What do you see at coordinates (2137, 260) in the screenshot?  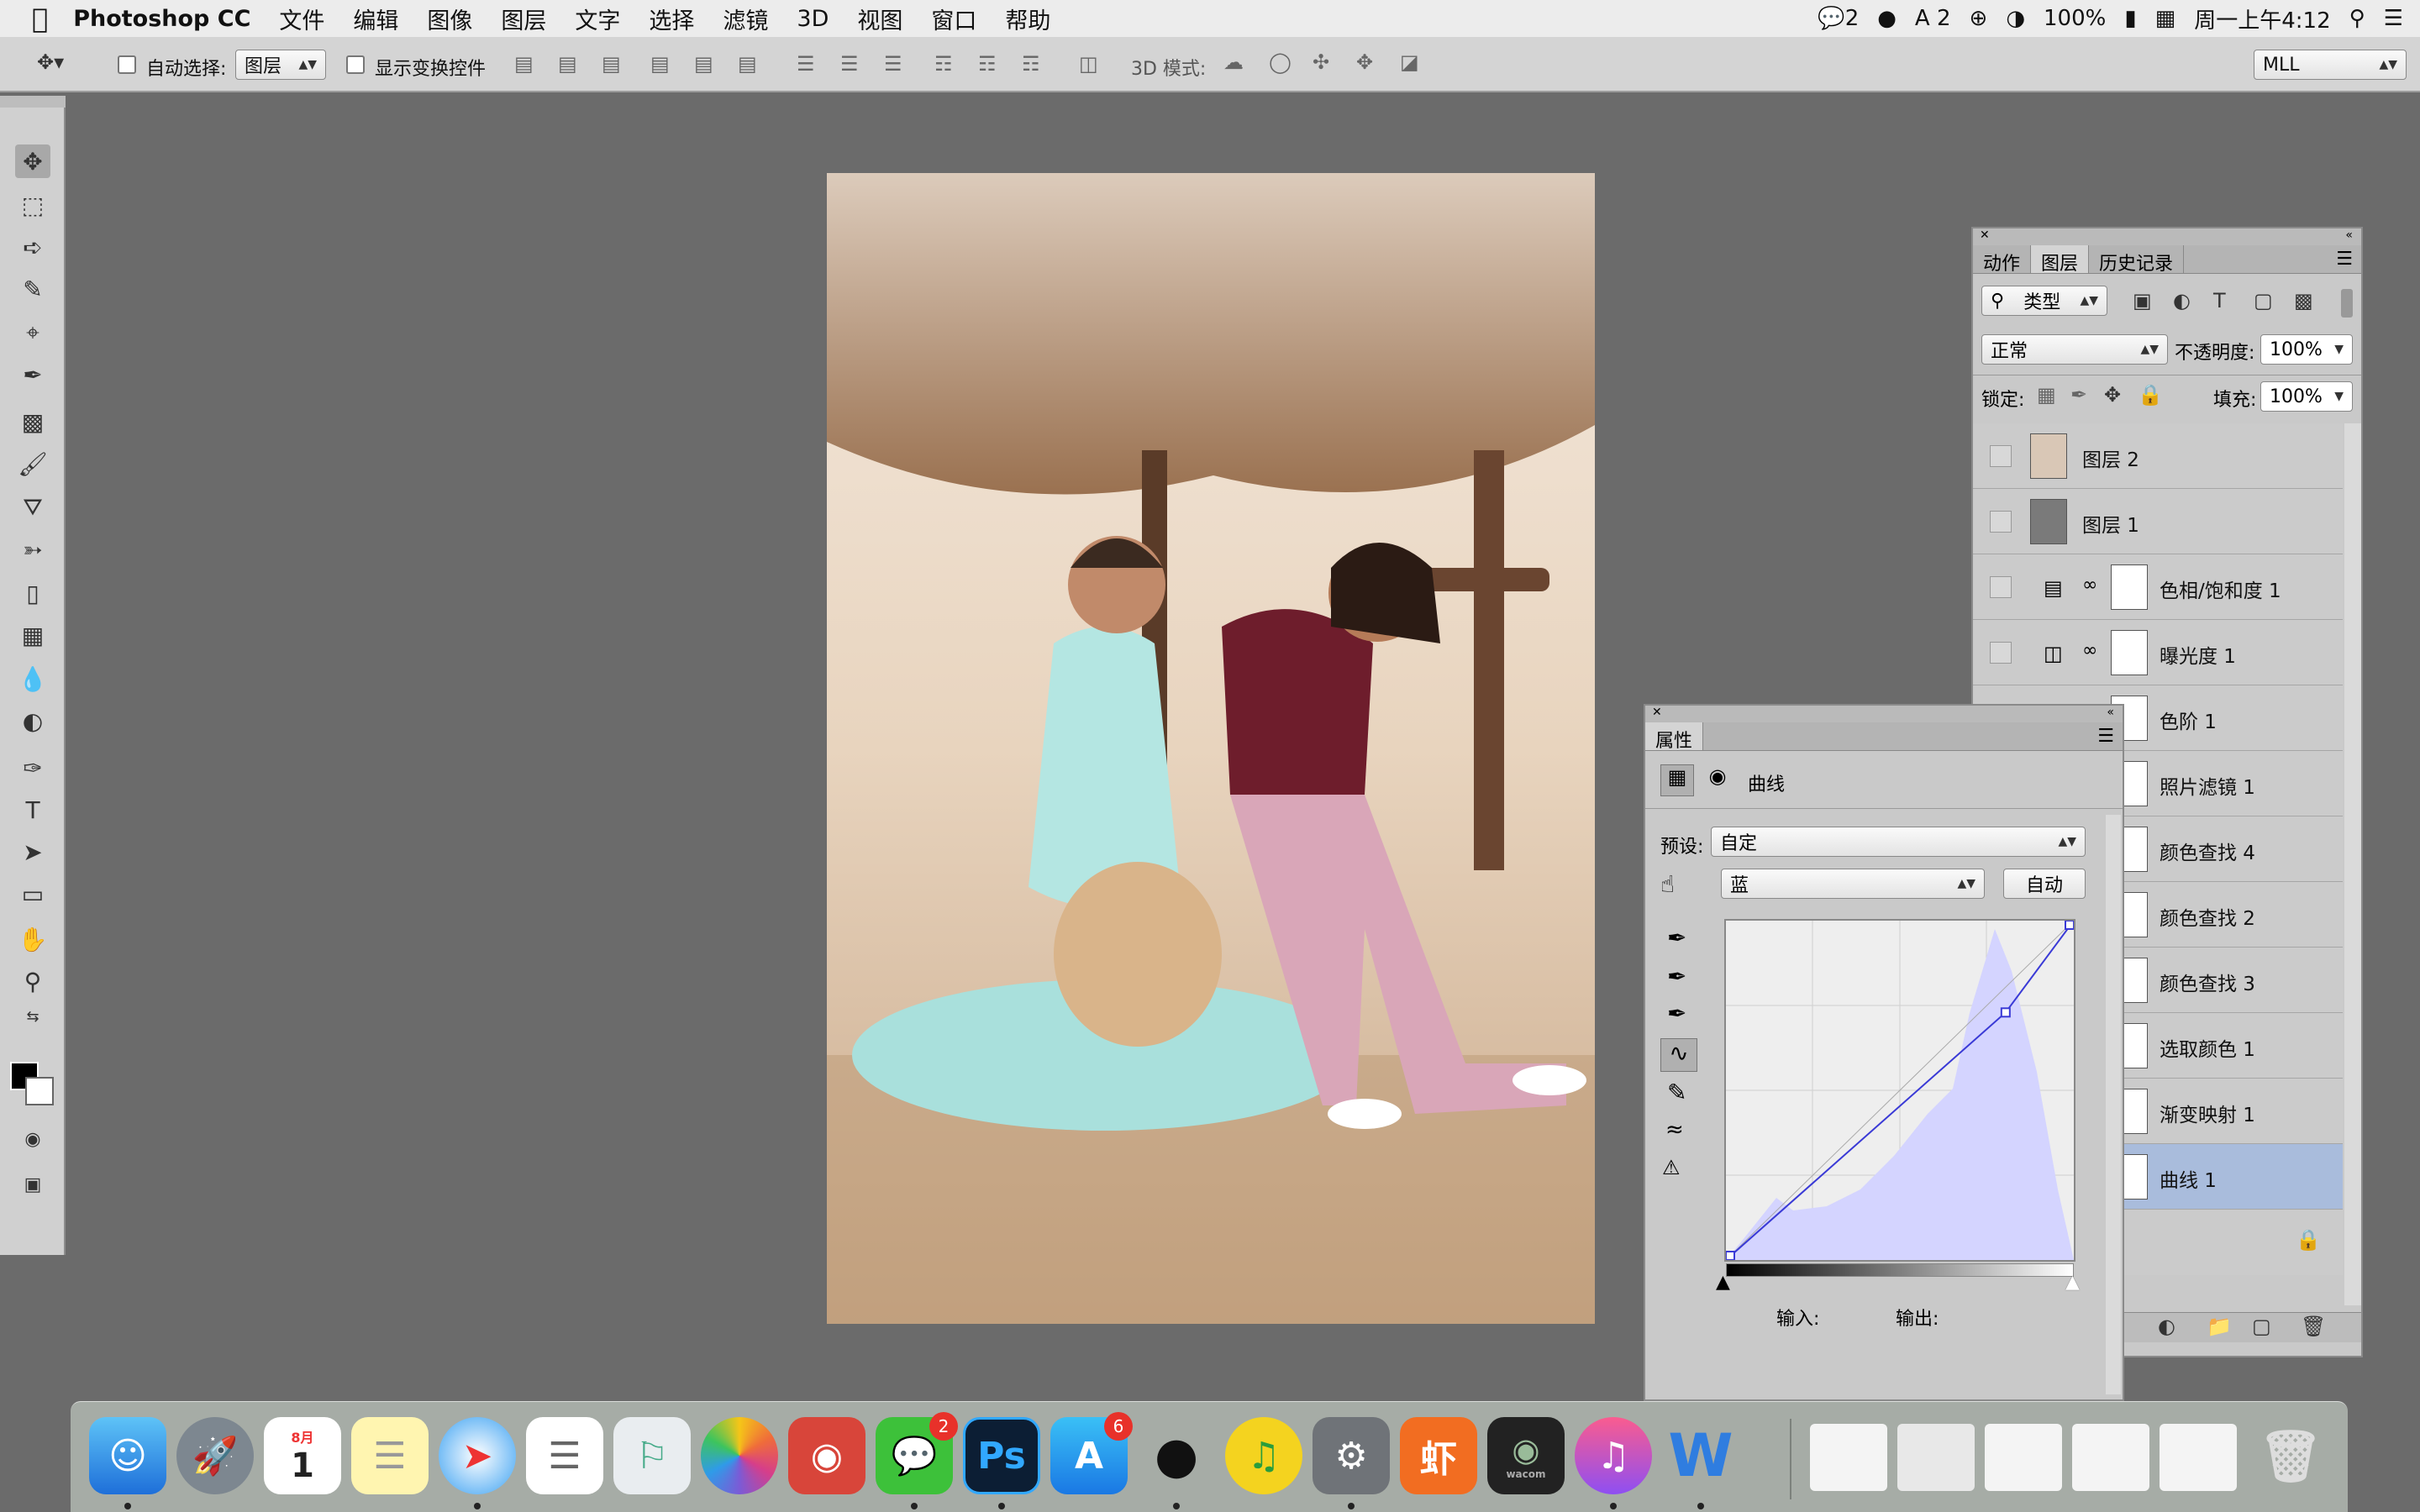 I see `tab-history: 历史记录` at bounding box center [2137, 260].